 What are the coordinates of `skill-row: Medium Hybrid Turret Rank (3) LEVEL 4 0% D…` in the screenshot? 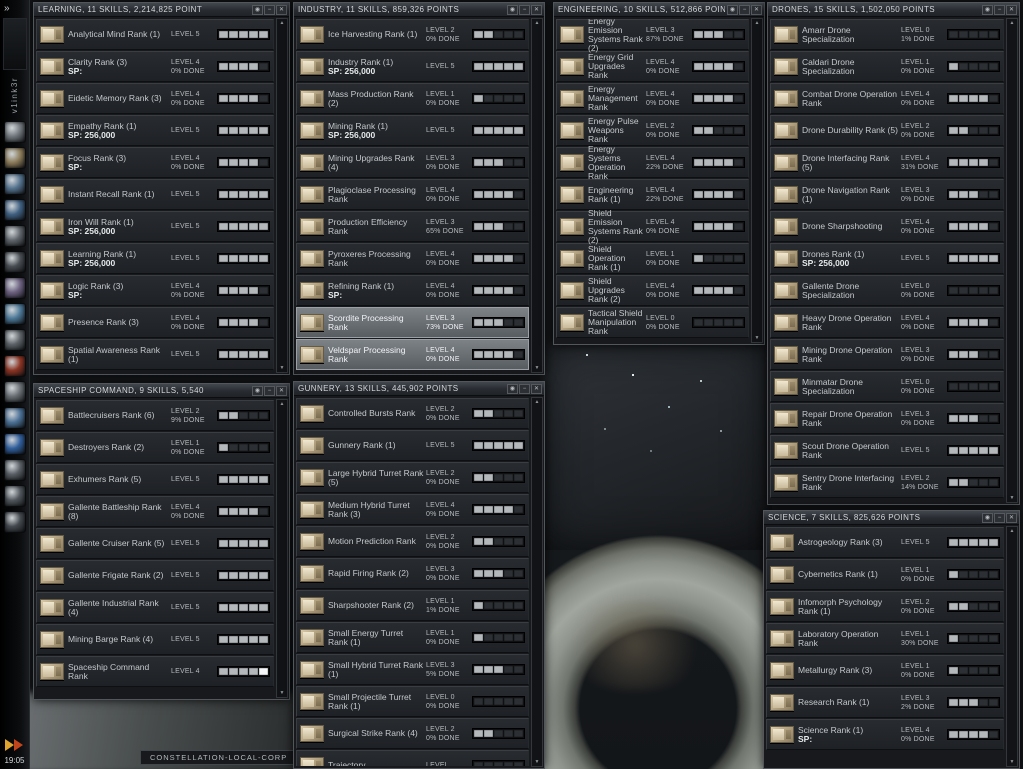 It's located at (412, 509).